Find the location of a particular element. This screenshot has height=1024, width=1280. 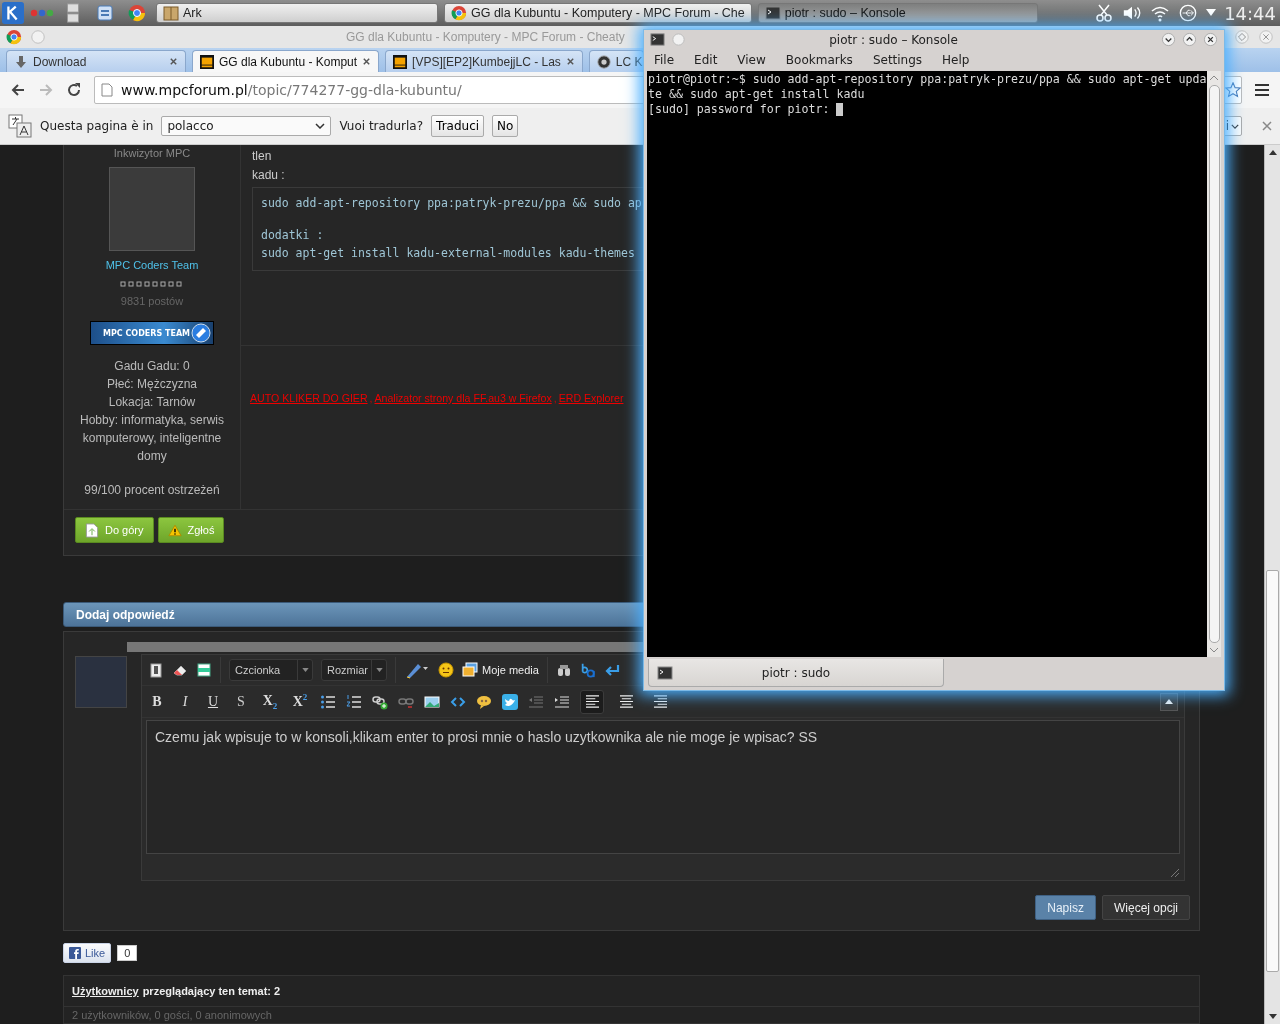

post-count: 9831 postów is located at coordinates (152, 301).